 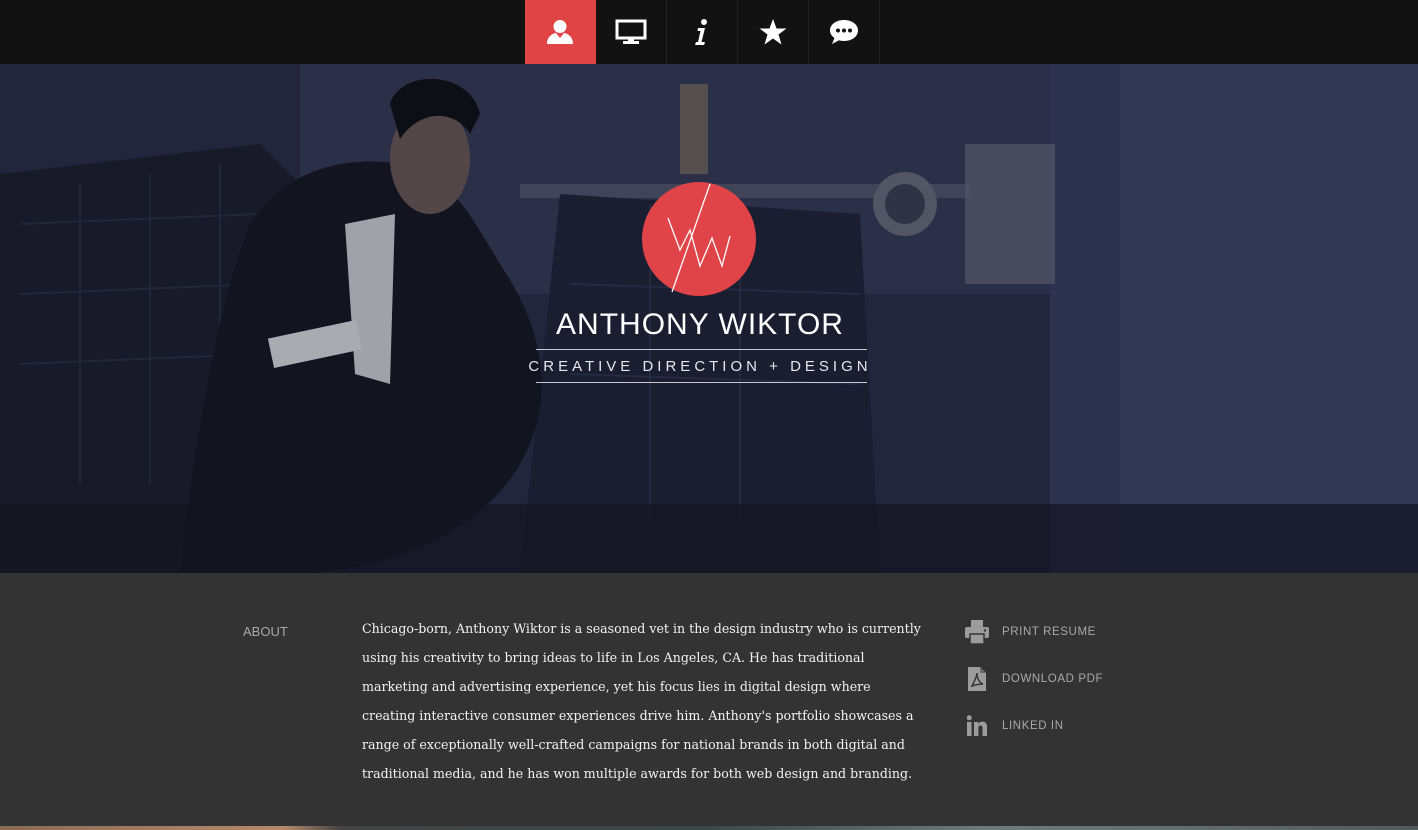 I want to click on hero-divider-top, so click(x=701, y=349).